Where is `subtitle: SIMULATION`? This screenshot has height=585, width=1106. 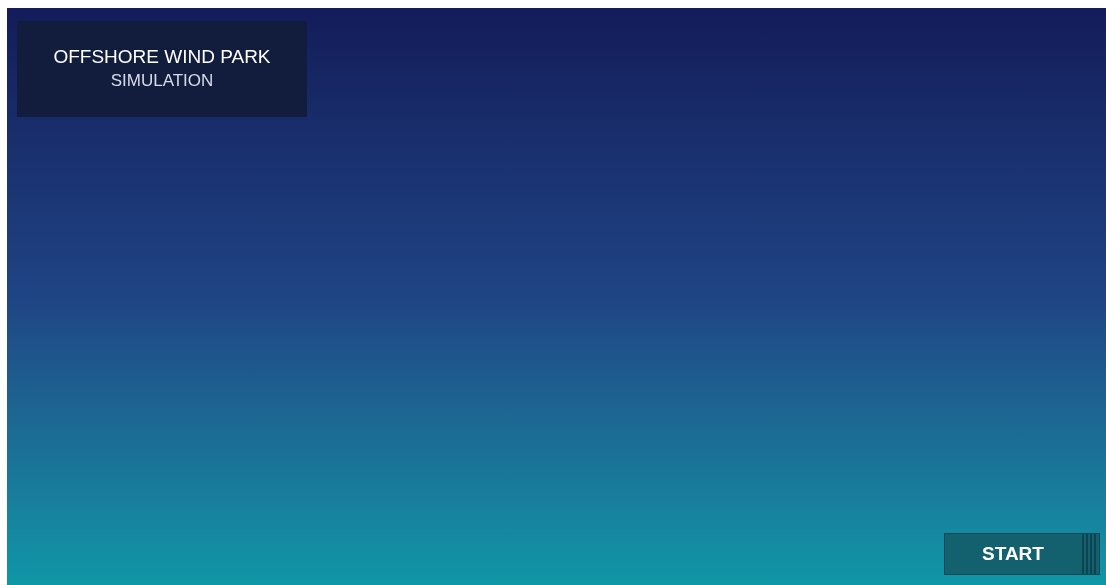 subtitle: SIMULATION is located at coordinates (162, 81).